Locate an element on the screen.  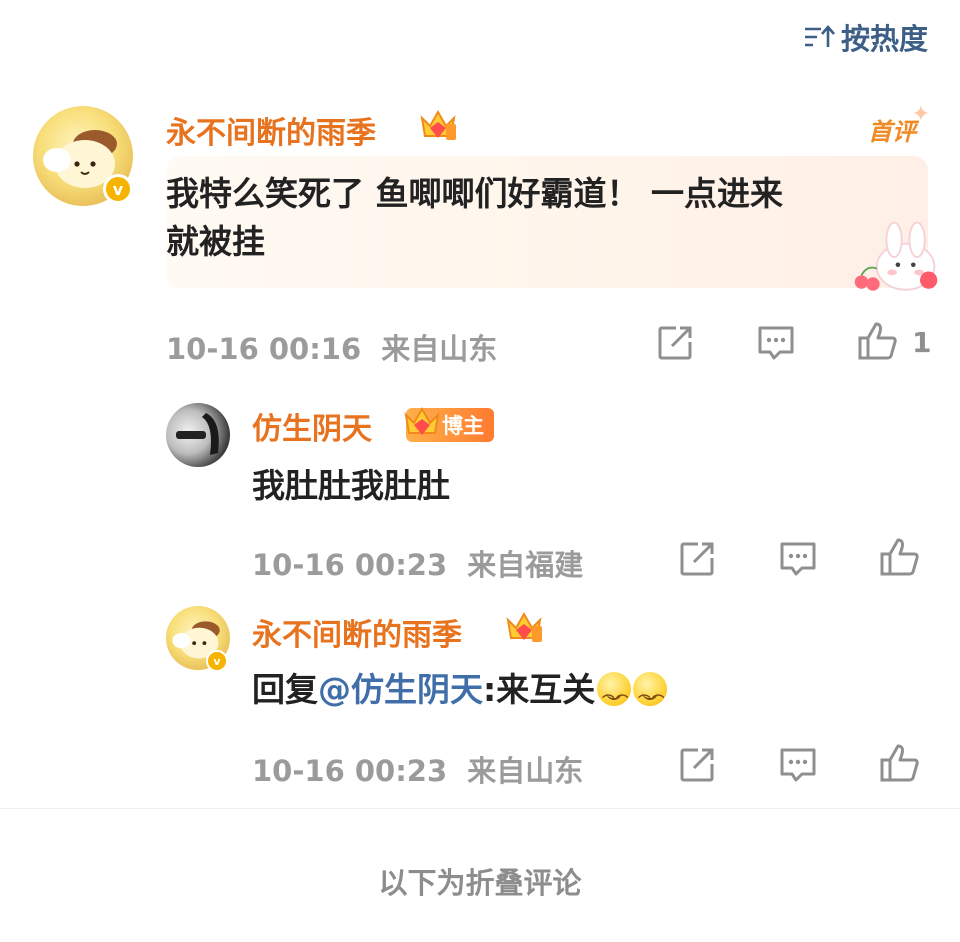
sort-icon is located at coordinates (819, 36).